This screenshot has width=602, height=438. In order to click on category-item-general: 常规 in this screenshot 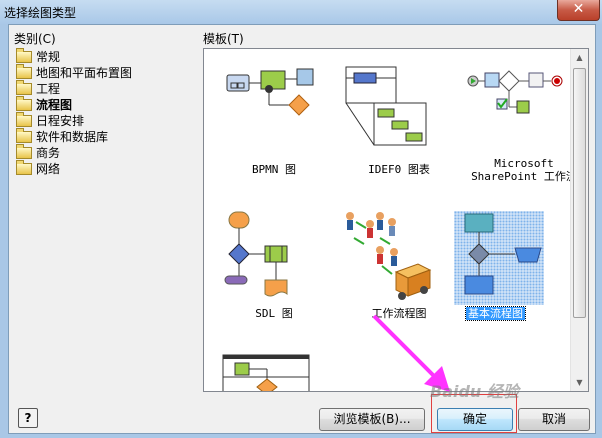, I will do `click(99, 56)`.